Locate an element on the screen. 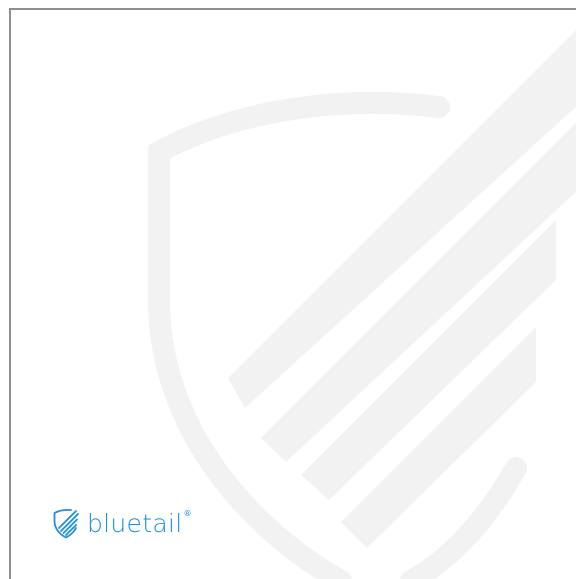 This screenshot has width=576, height=579. bluetail-logo: bluetail ® is located at coordinates (121, 523).